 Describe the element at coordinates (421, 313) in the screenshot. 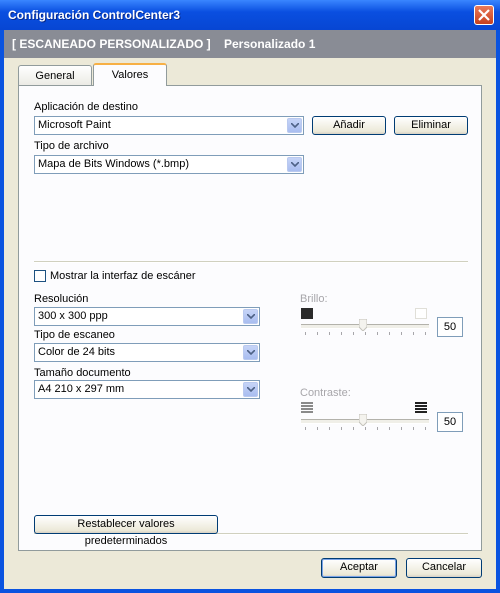

I see `light-square-icon` at that location.